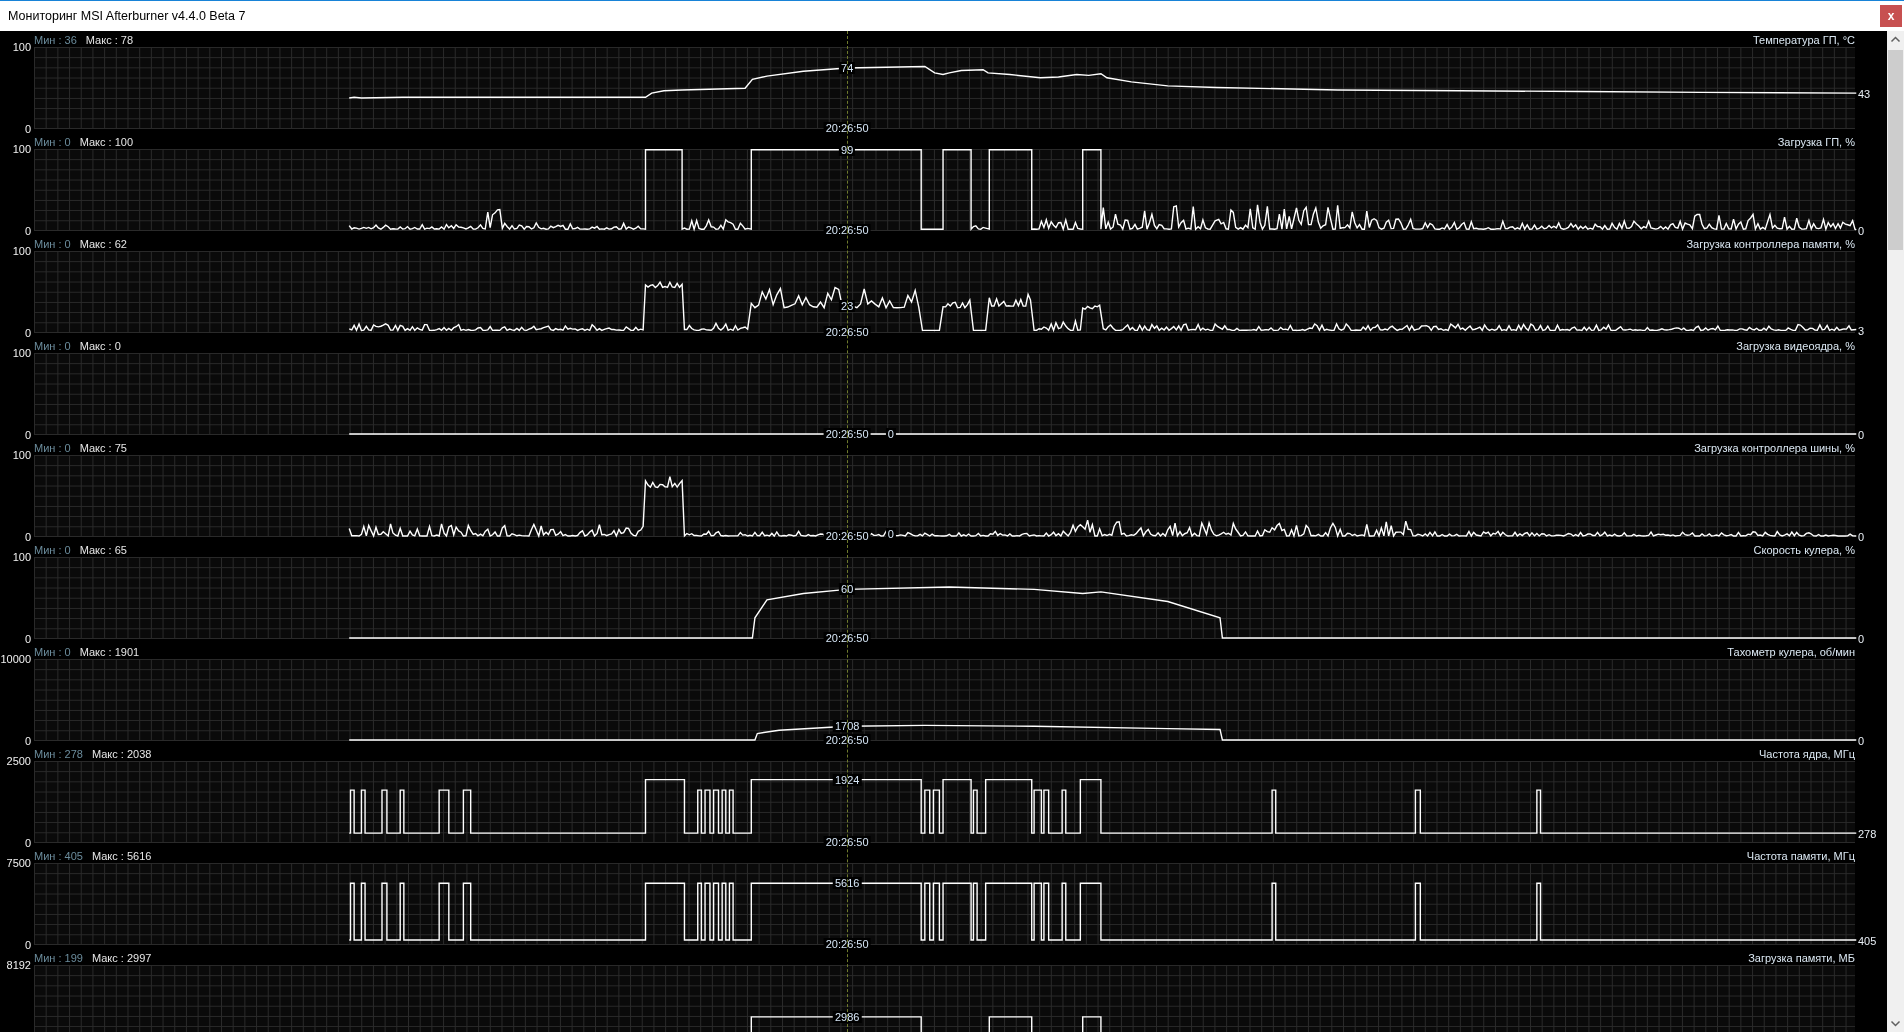 The width and height of the screenshot is (1904, 1032). What do you see at coordinates (58, 754) in the screenshot?
I see `min-label: Мин : 278` at bounding box center [58, 754].